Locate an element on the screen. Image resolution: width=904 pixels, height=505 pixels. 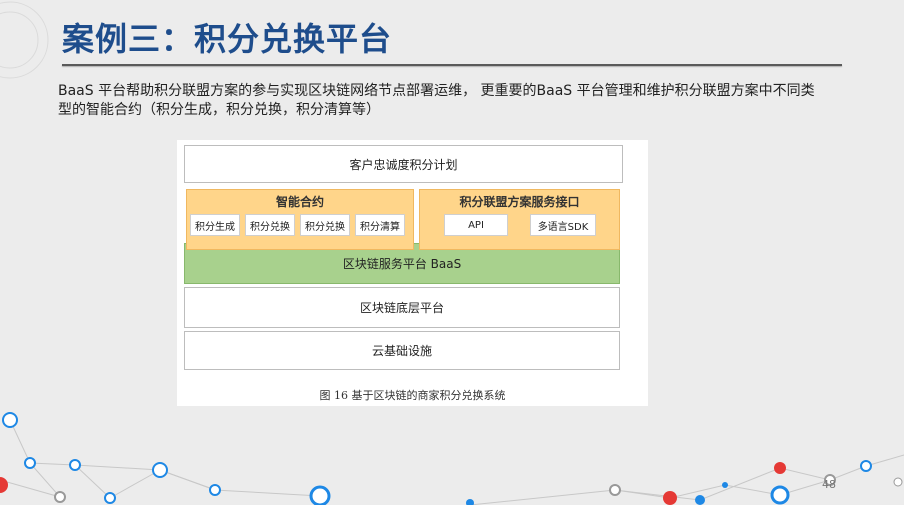
sdk-item: 多语言SDK is located at coordinates (563, 225).